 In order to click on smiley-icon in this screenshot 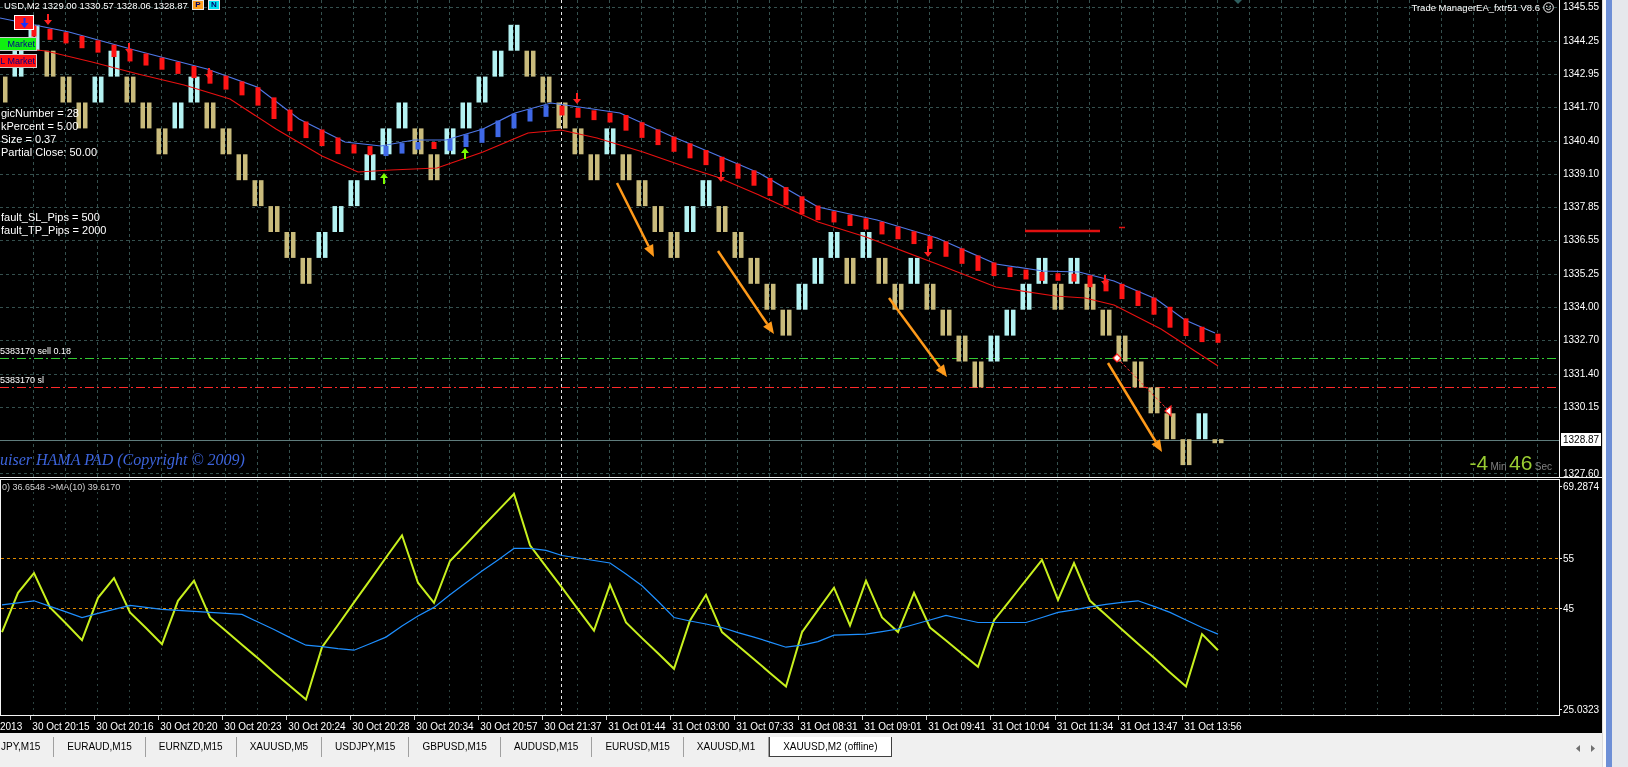, I will do `click(1548, 7)`.